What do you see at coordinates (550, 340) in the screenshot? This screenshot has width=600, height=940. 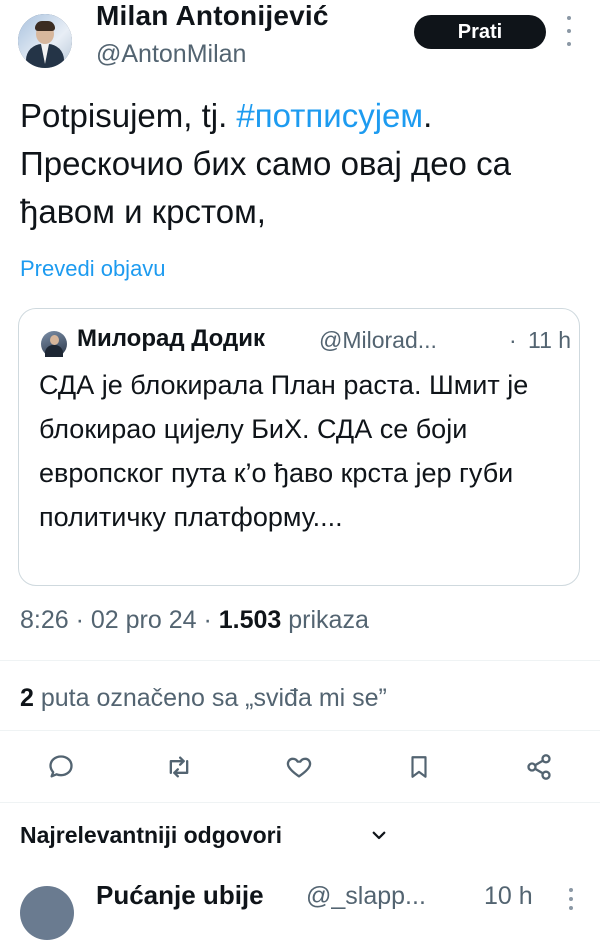 I see `quoted-timestamp: 11 h` at bounding box center [550, 340].